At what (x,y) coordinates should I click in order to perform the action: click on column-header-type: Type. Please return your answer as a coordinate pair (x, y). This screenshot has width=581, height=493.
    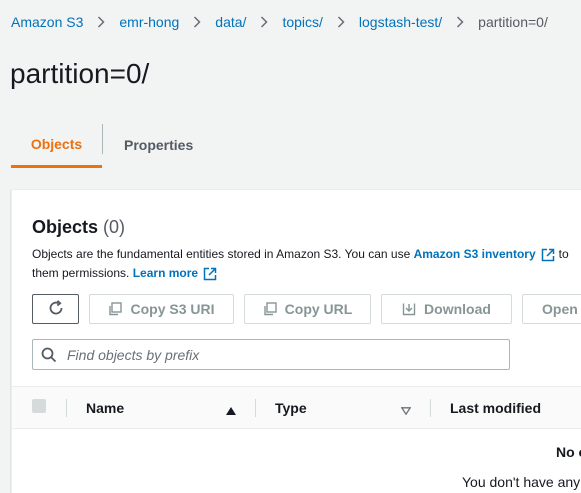
    Looking at the image, I should click on (291, 407).